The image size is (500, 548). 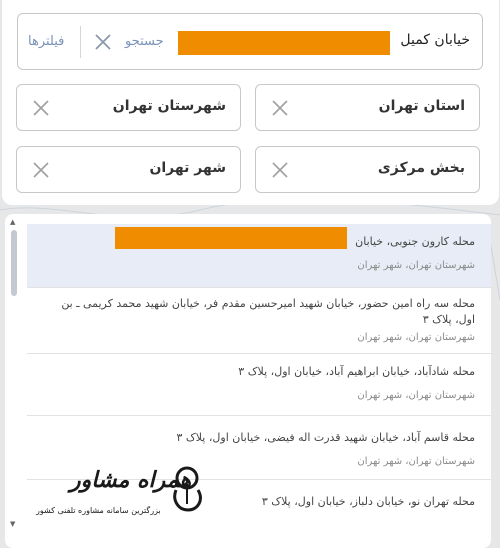 I want to click on chip-label: شهر تهران, so click(x=187, y=168).